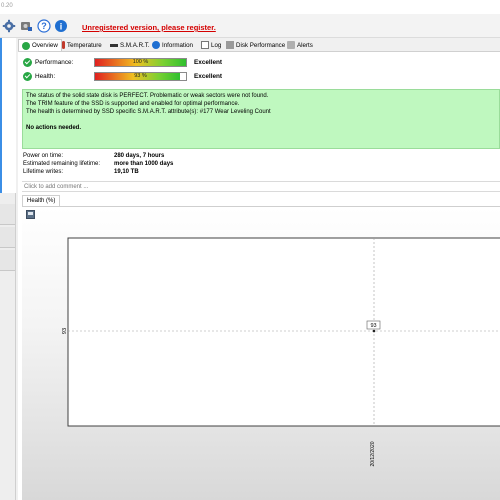 Image resolution: width=500 pixels, height=500 pixels. What do you see at coordinates (257, 63) in the screenshot?
I see `performance-row: Performance: 100 % Excellent` at bounding box center [257, 63].